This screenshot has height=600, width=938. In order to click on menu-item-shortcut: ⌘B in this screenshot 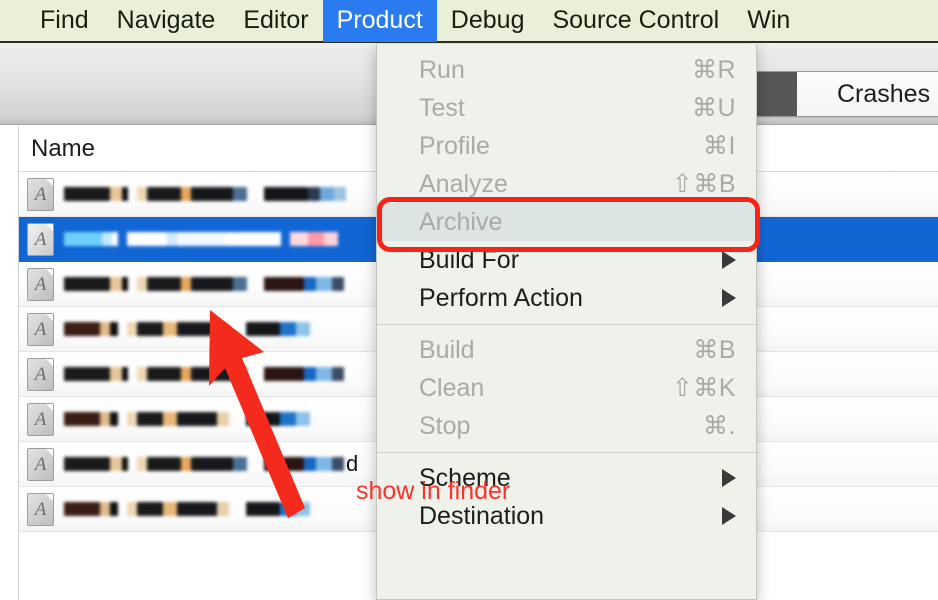, I will do `click(714, 350)`.